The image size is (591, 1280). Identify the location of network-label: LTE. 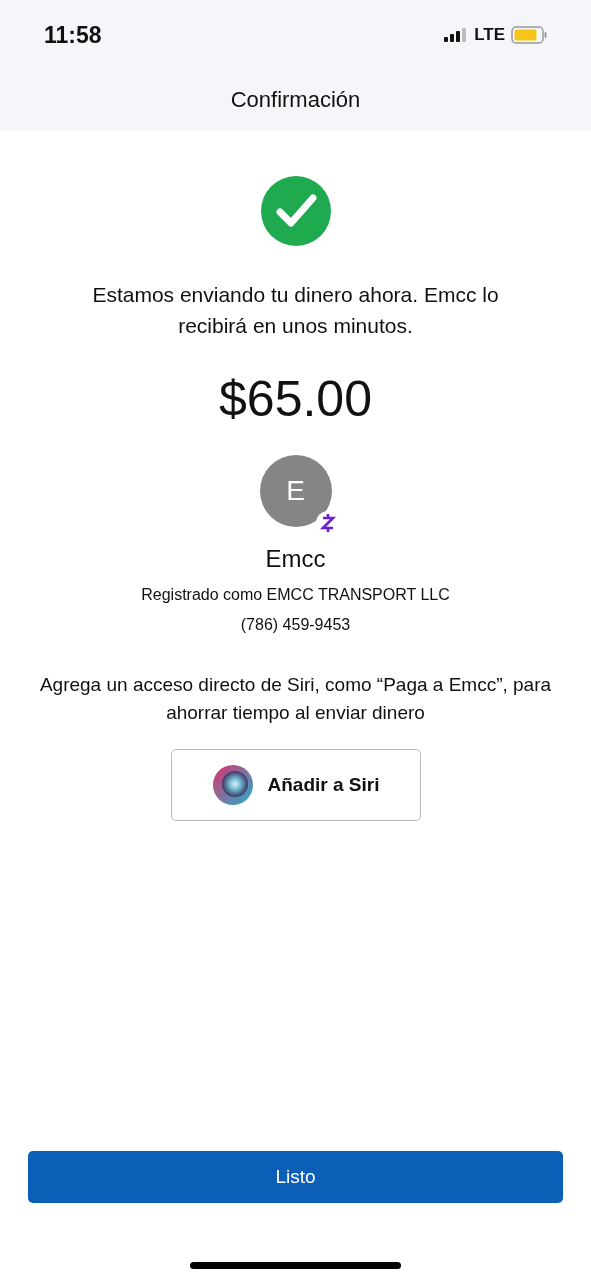
(489, 35).